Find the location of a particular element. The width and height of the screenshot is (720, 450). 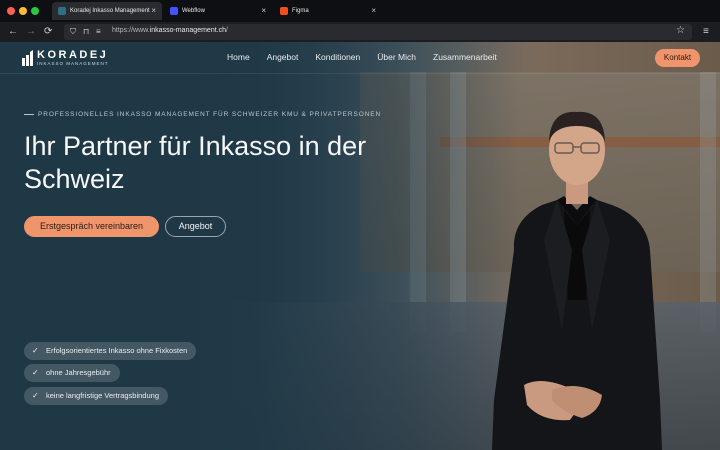

feature-badge: ✓ ohne Jahresgebühr is located at coordinates (72, 373).